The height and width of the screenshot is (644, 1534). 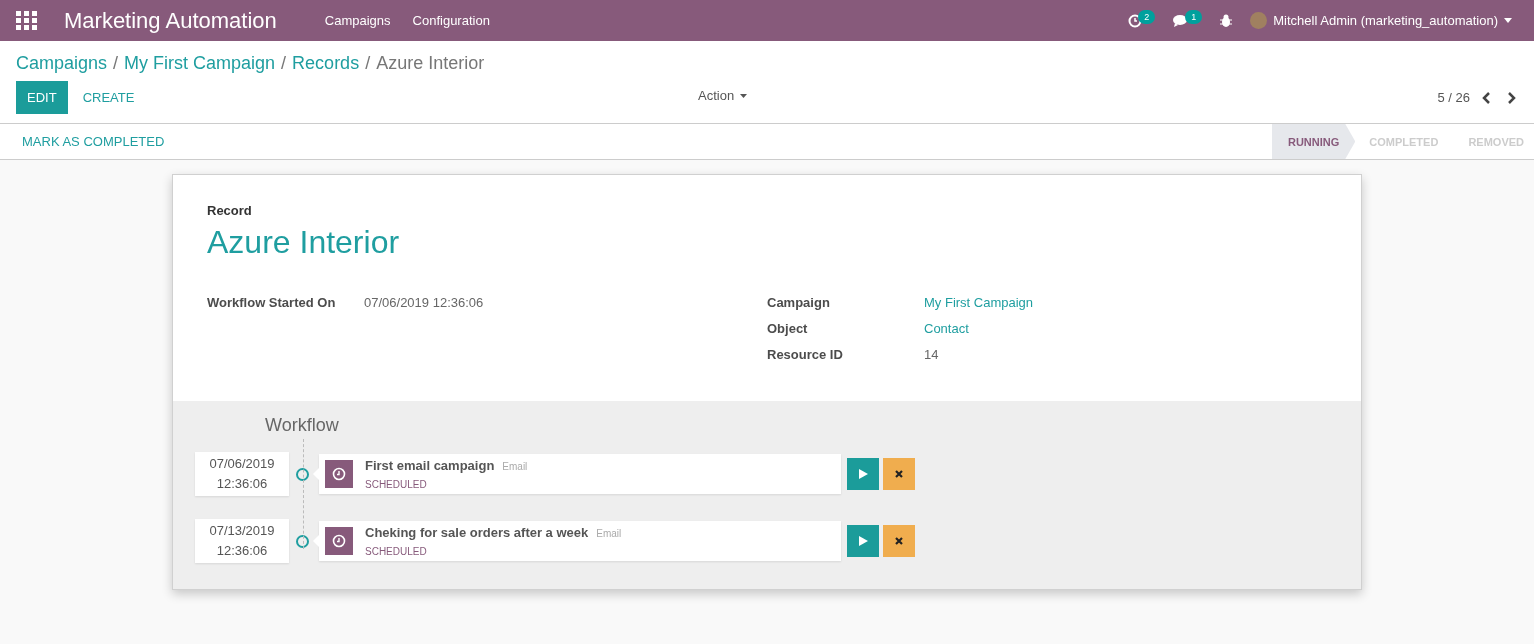 I want to click on record-title: Azure Interior, so click(x=304, y=242).